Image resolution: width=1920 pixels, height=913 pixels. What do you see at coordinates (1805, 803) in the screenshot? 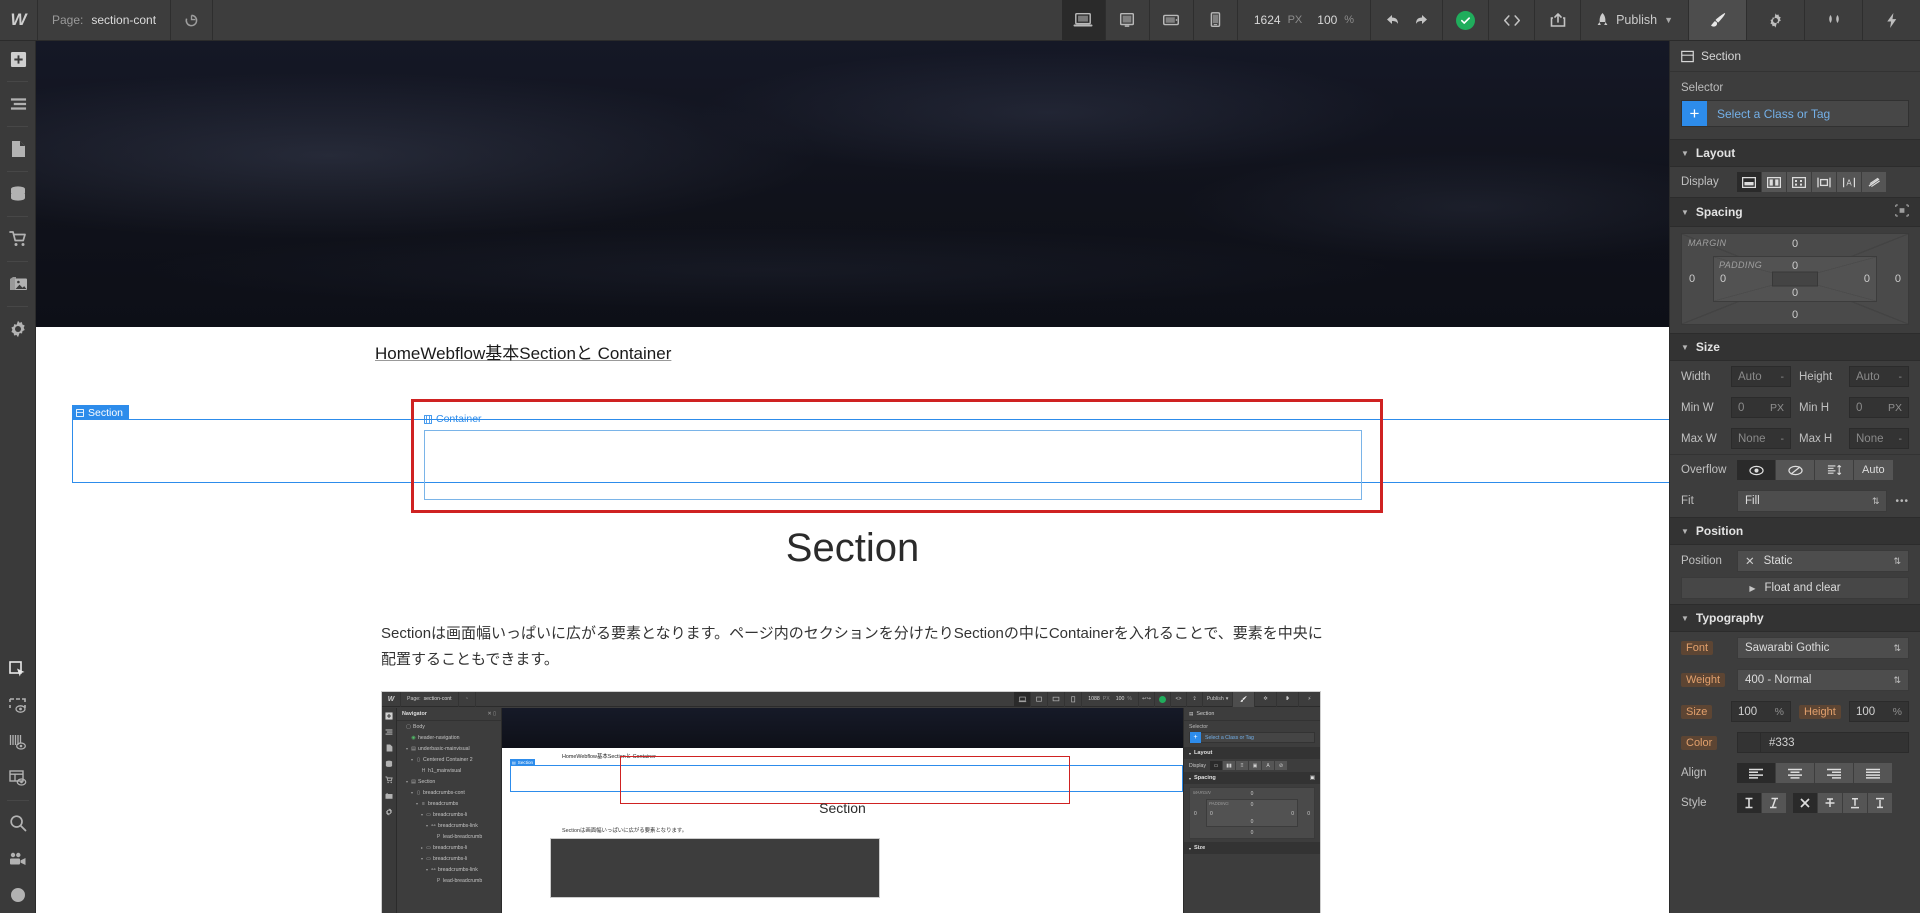
I see `decoration-none-button` at bounding box center [1805, 803].